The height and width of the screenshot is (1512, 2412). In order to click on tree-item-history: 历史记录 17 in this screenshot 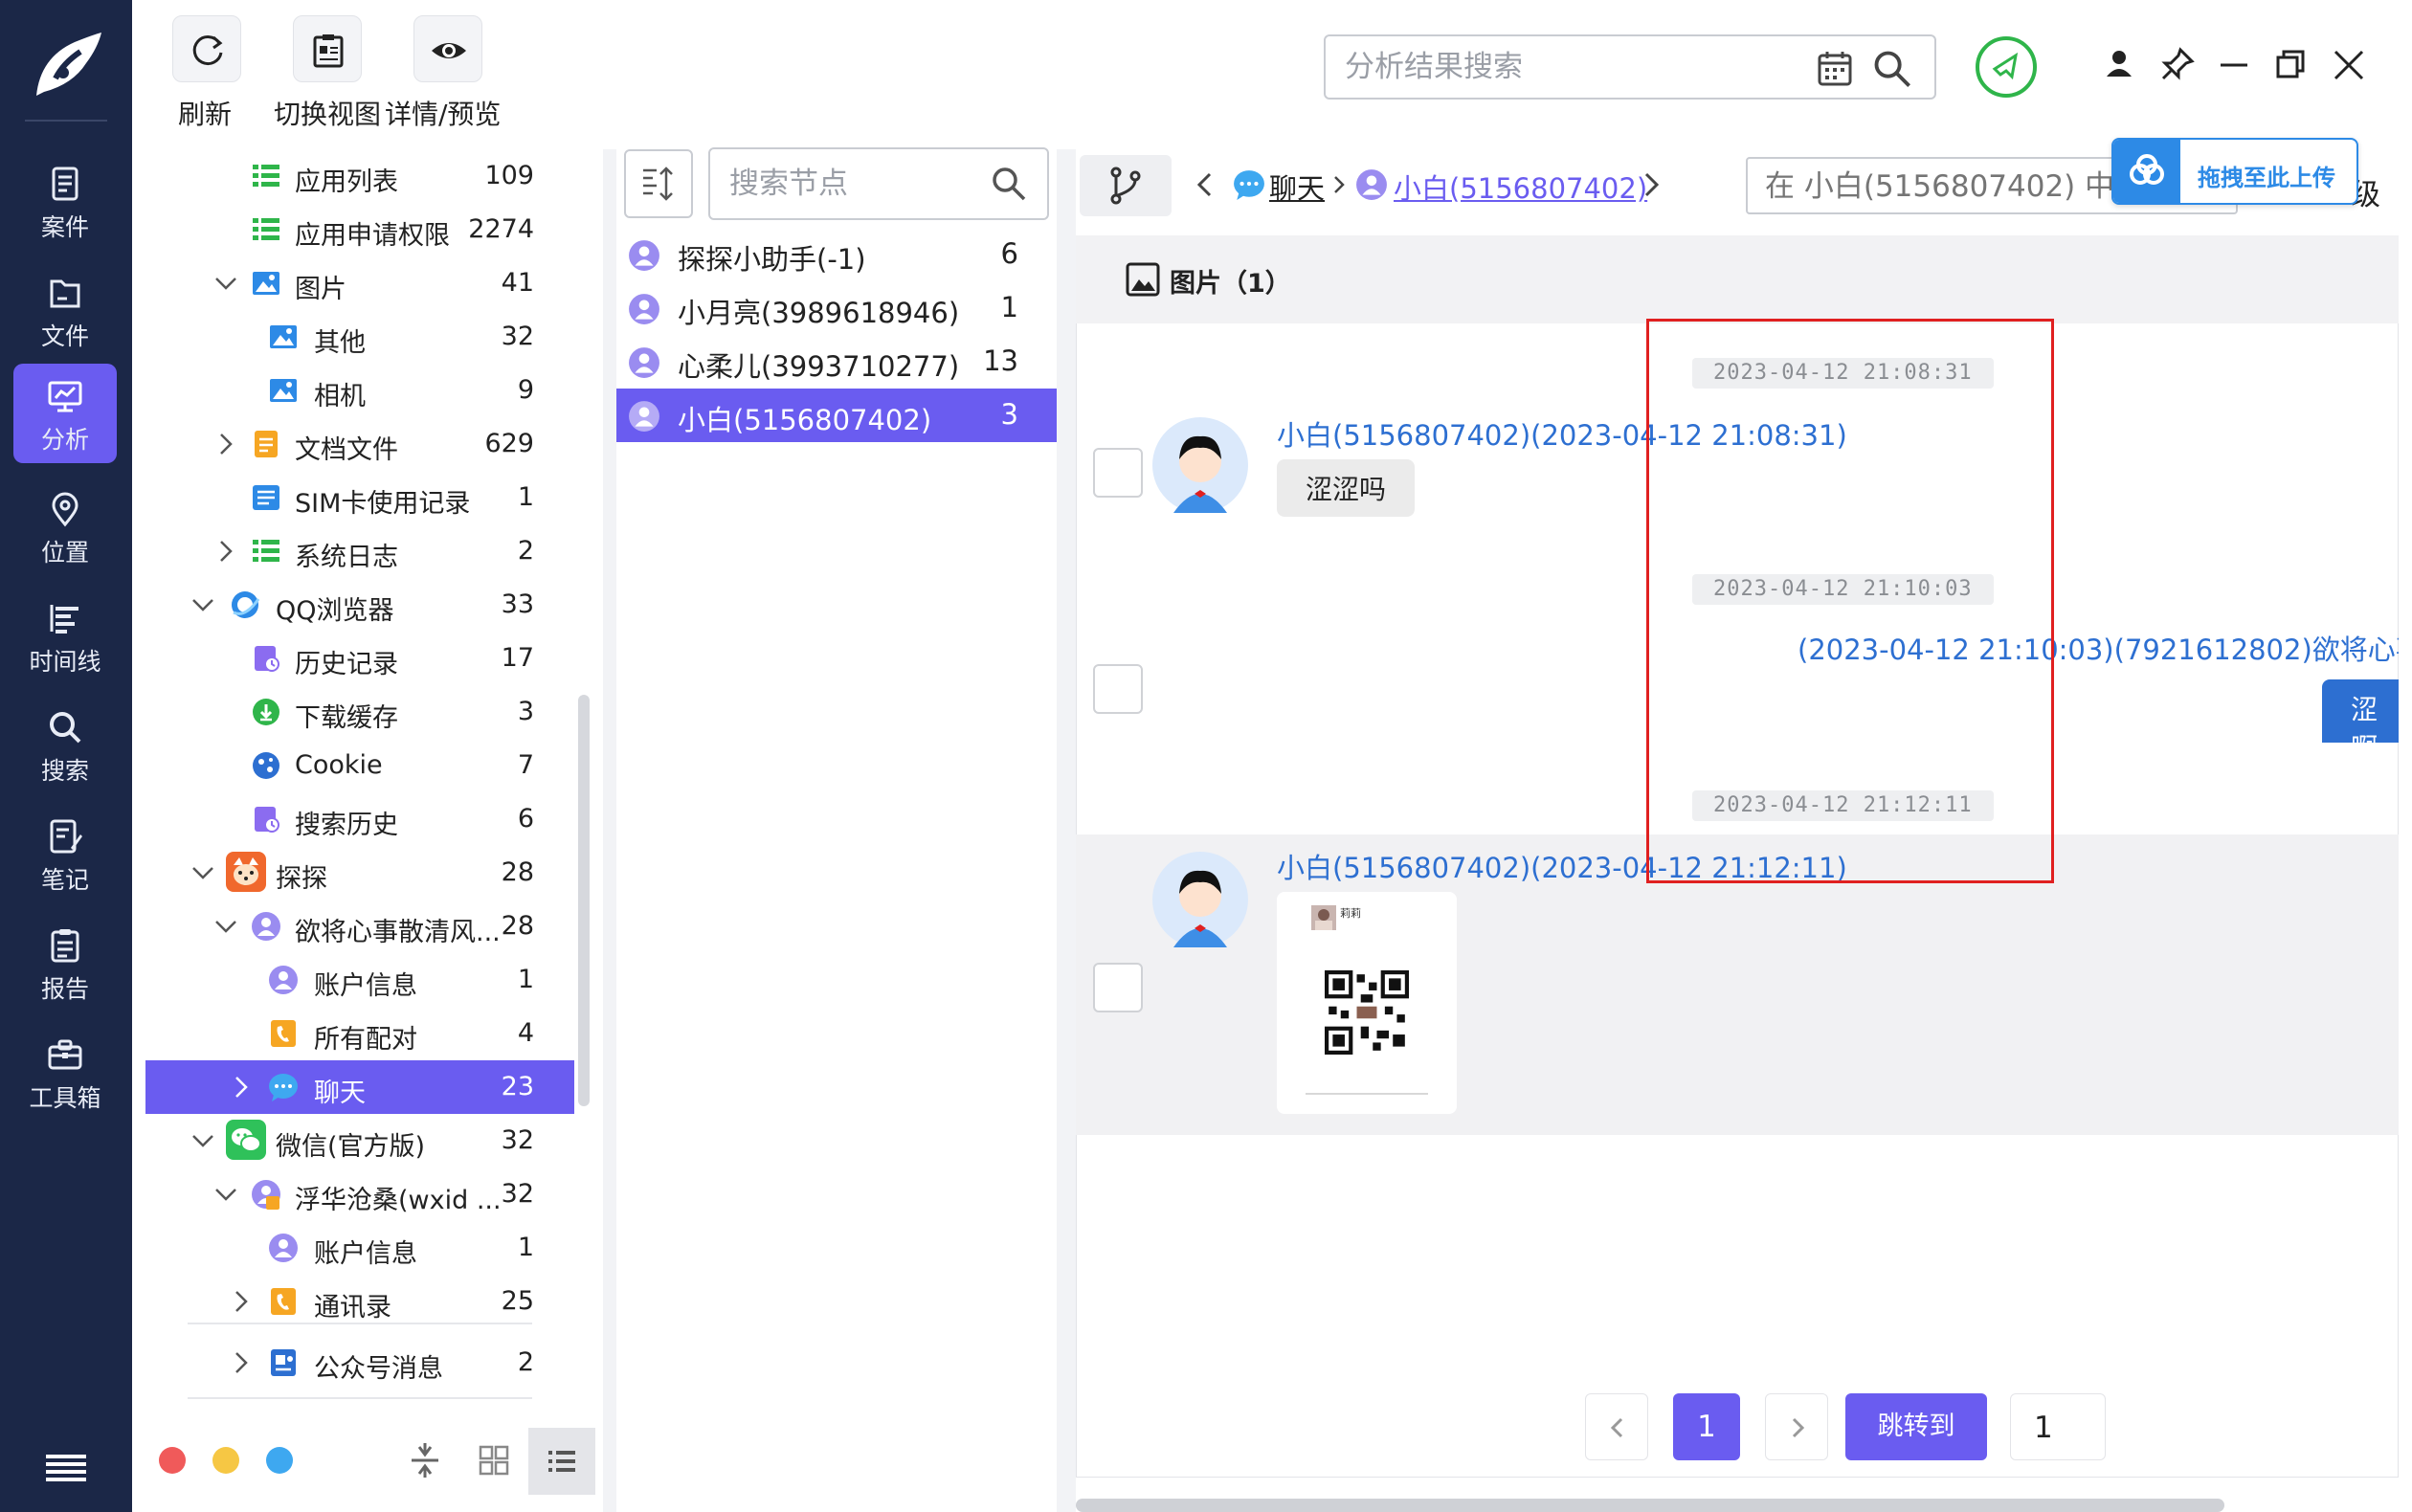, I will do `click(359, 658)`.